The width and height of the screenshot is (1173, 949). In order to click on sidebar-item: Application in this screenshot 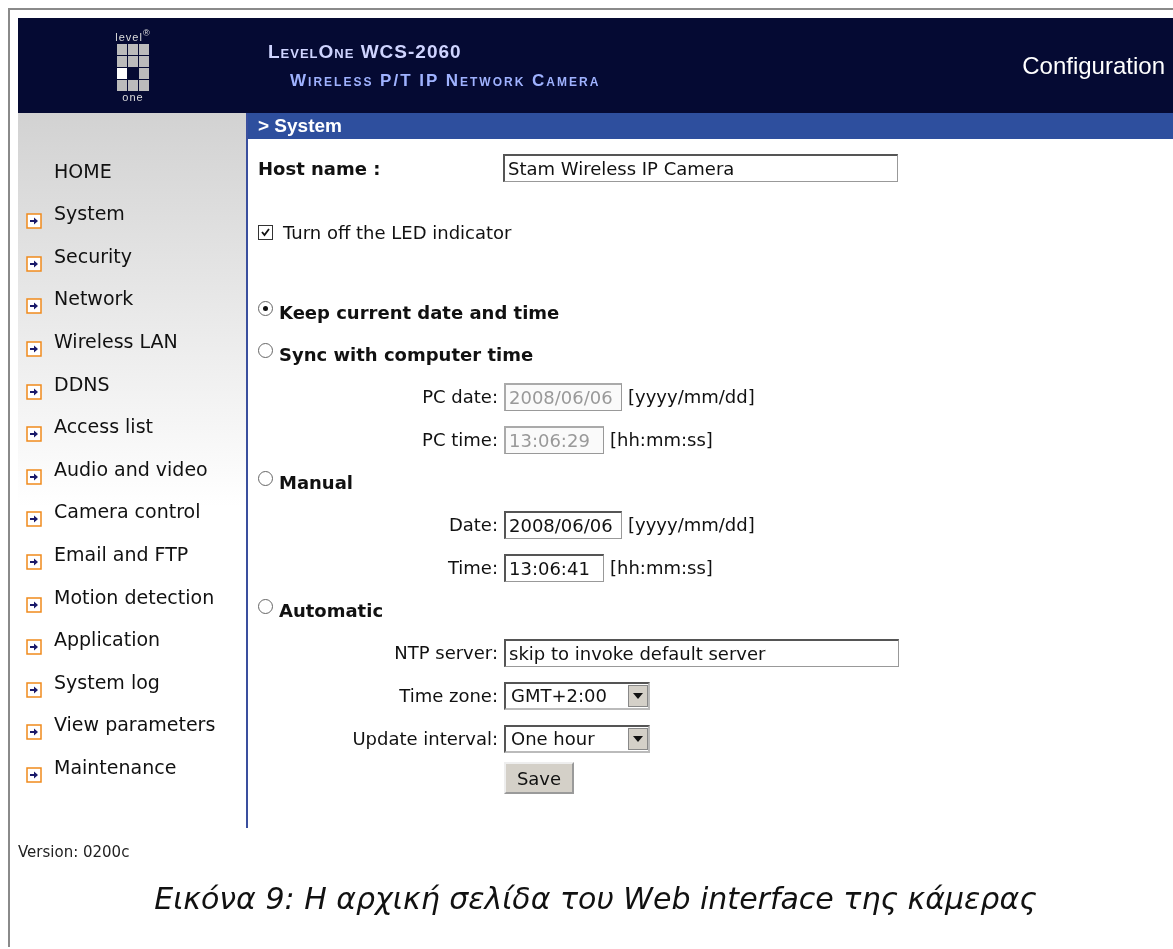, I will do `click(132, 641)`.